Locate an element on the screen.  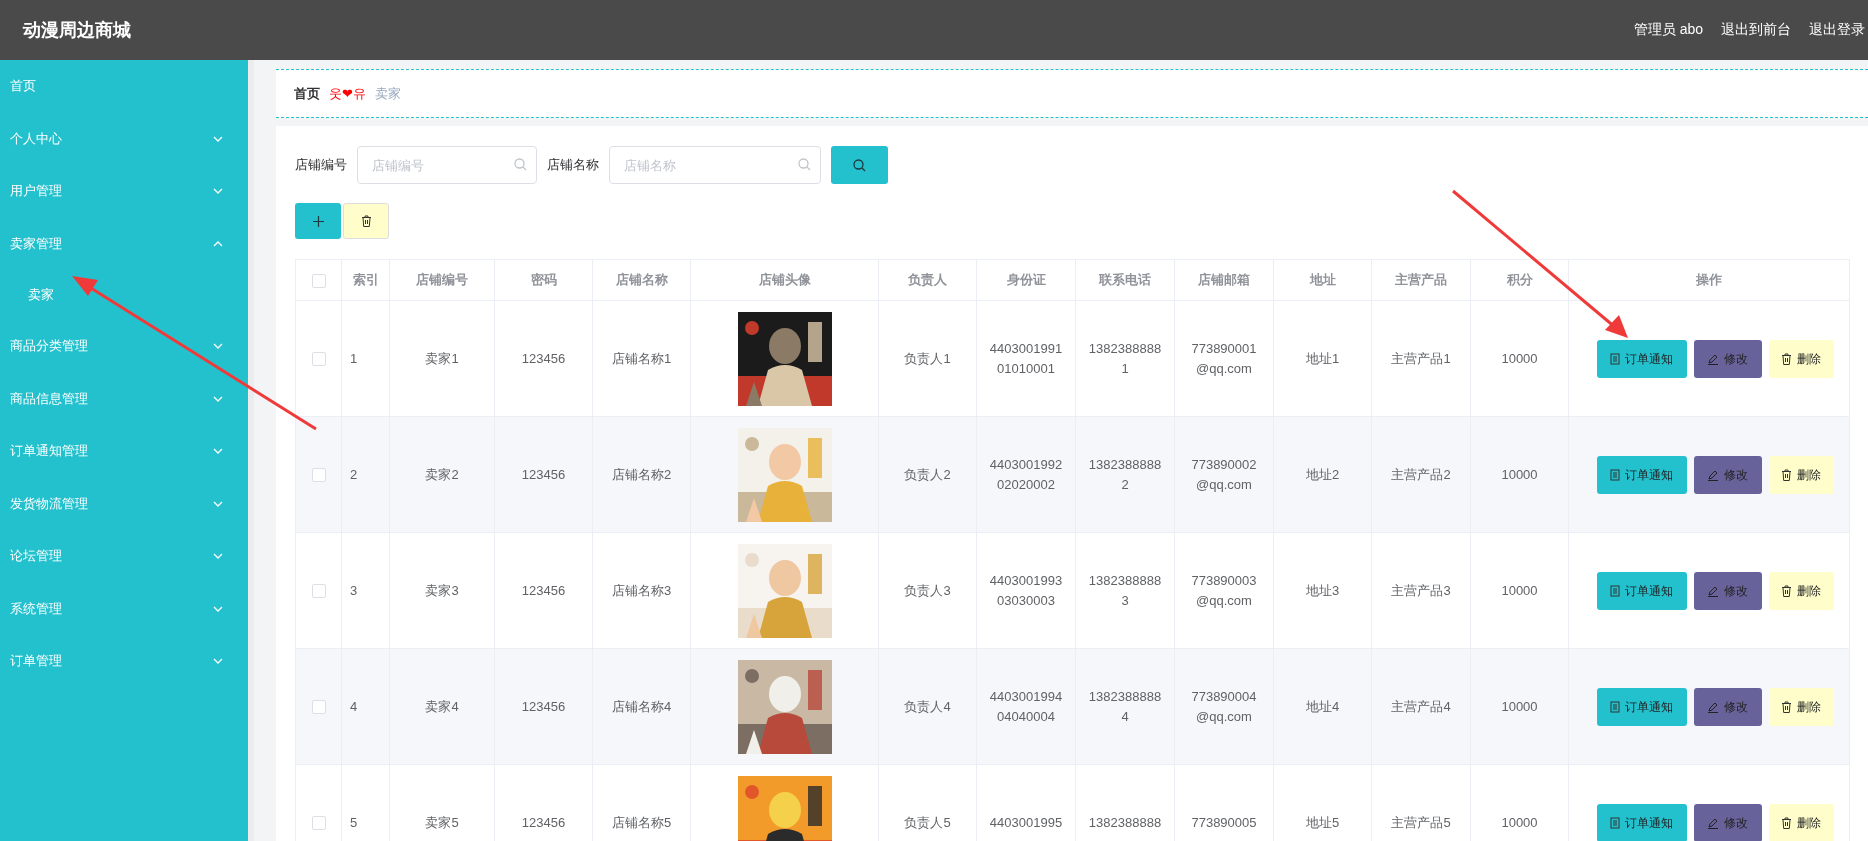
table-cell: 773890003@qq.com is located at coordinates (1224, 590).